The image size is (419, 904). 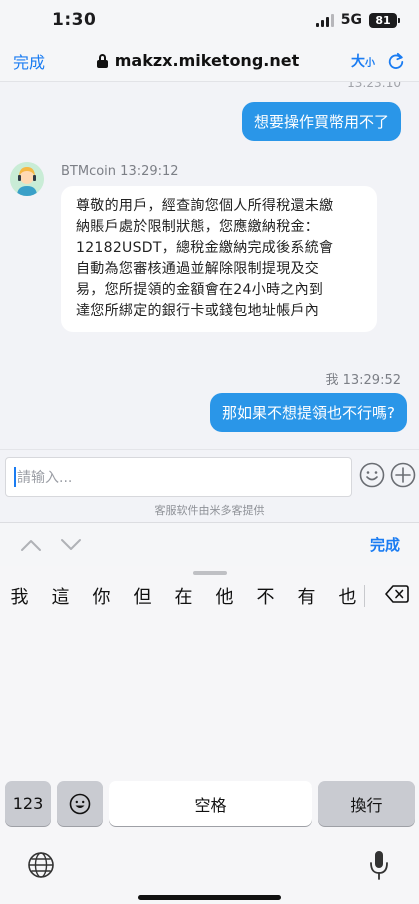 What do you see at coordinates (369, 63) in the screenshot?
I see `text-size-small: 小` at bounding box center [369, 63].